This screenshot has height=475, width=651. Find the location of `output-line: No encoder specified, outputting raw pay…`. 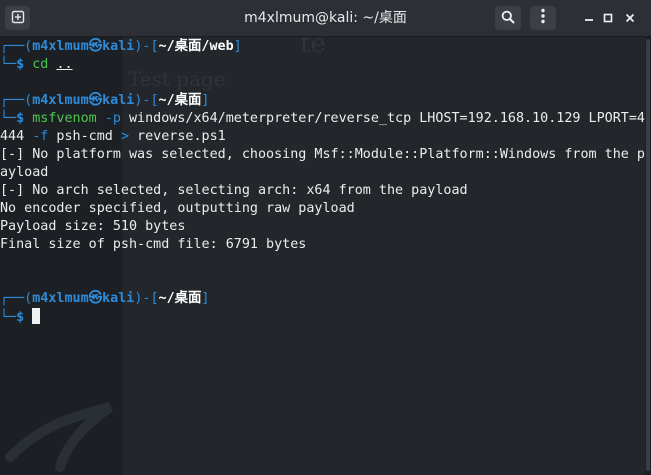

output-line: No encoder specified, outputting raw pay… is located at coordinates (177, 208).